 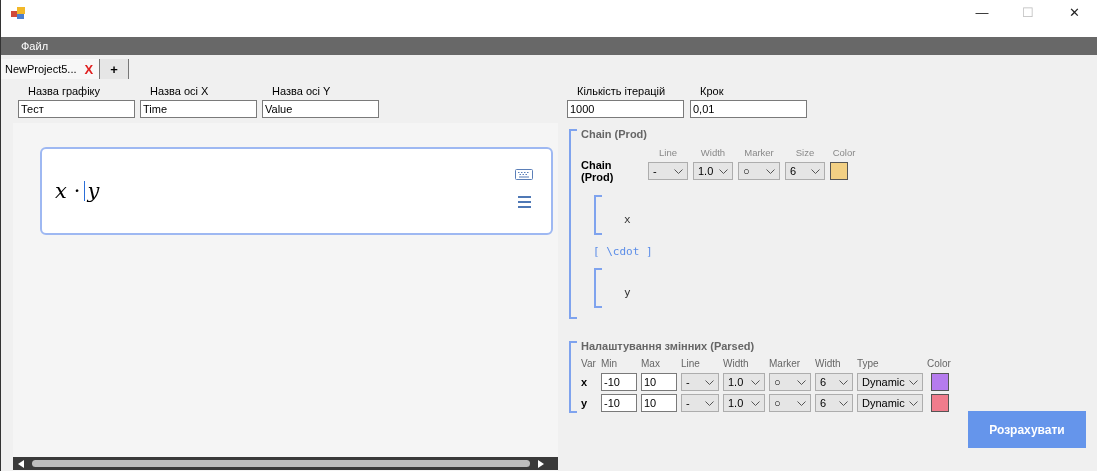 I want to click on group-title: Chain (Prod), so click(x=614, y=134).